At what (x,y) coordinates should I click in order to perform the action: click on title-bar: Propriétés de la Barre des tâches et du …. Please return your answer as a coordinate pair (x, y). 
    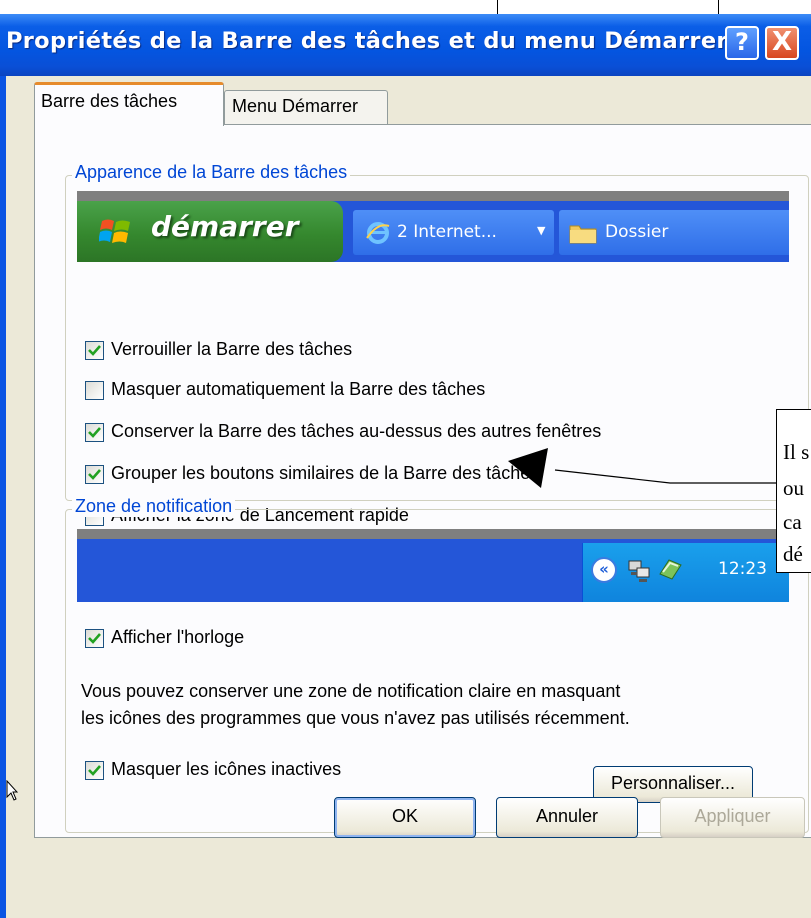
    Looking at the image, I should click on (405, 45).